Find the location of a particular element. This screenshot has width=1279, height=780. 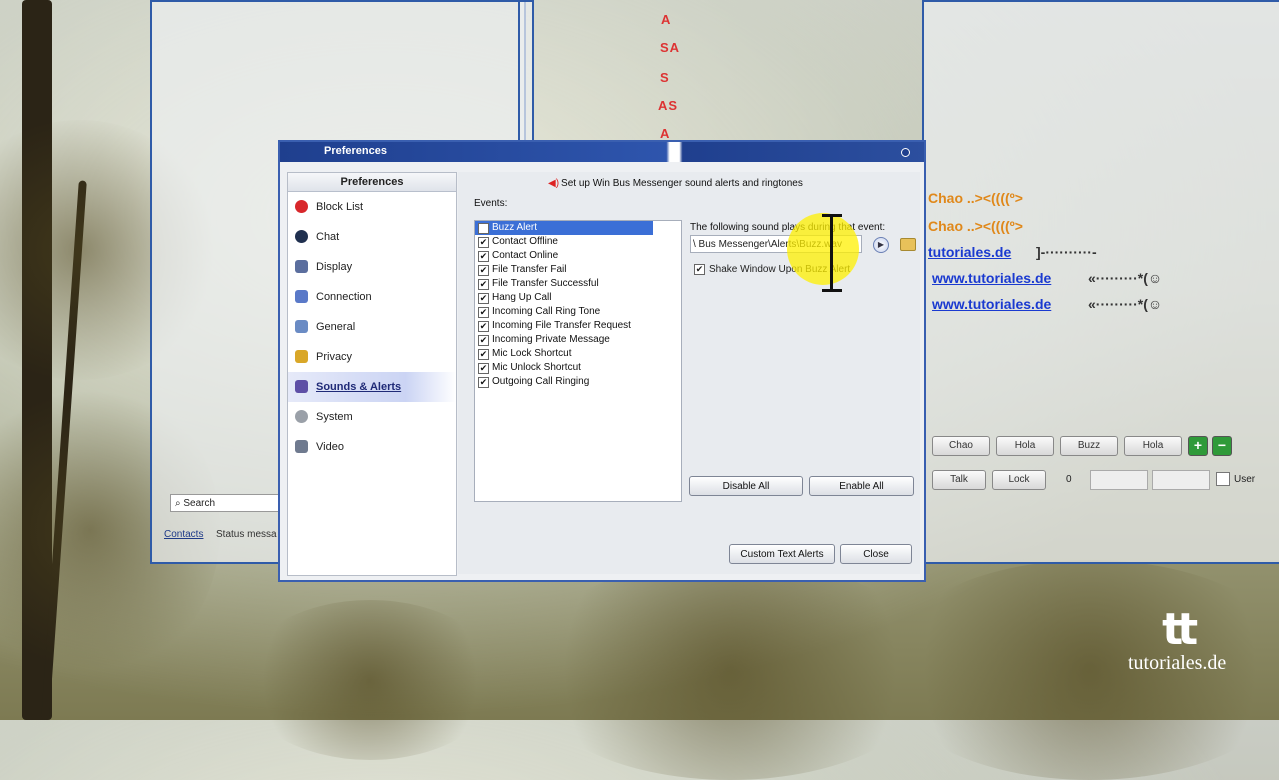

cursor-highlight is located at coordinates (823, 249).